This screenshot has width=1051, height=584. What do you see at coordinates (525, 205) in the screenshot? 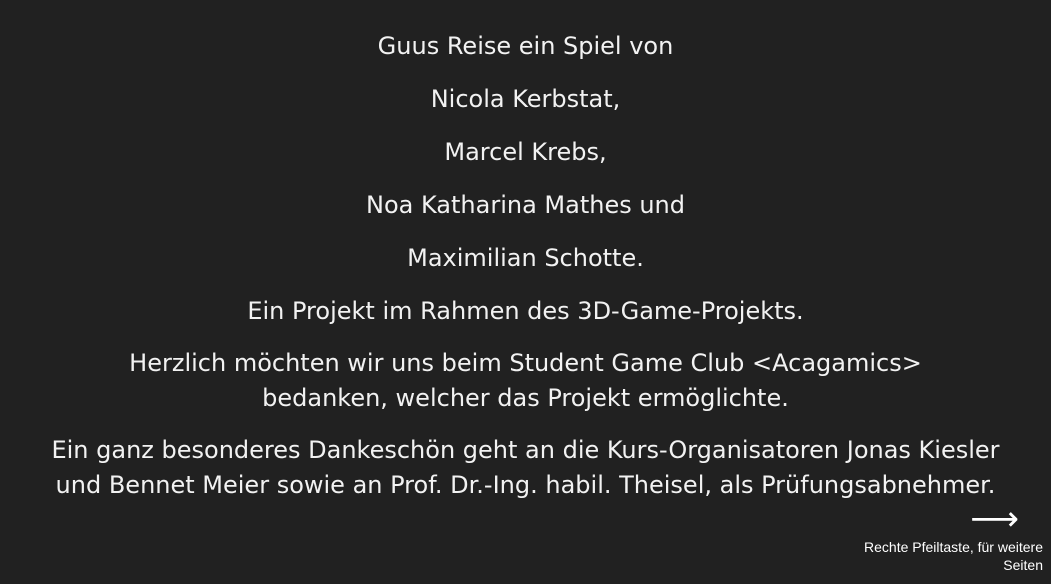
I see `author-name: Noa Katharina Mathes und` at bounding box center [525, 205].